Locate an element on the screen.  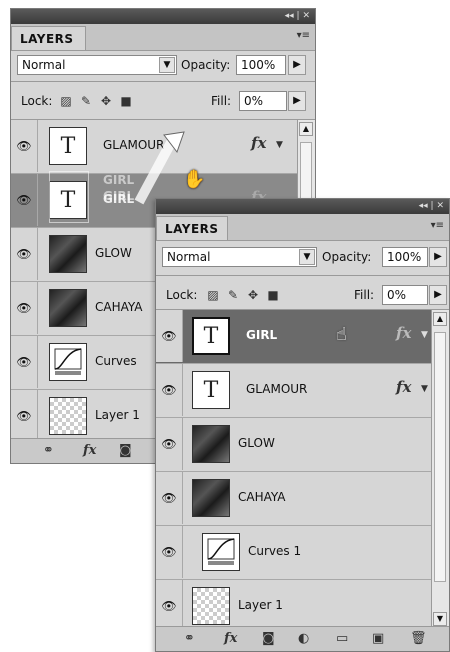
layer-row: 👁 CAHAYA is located at coordinates (293, 499).